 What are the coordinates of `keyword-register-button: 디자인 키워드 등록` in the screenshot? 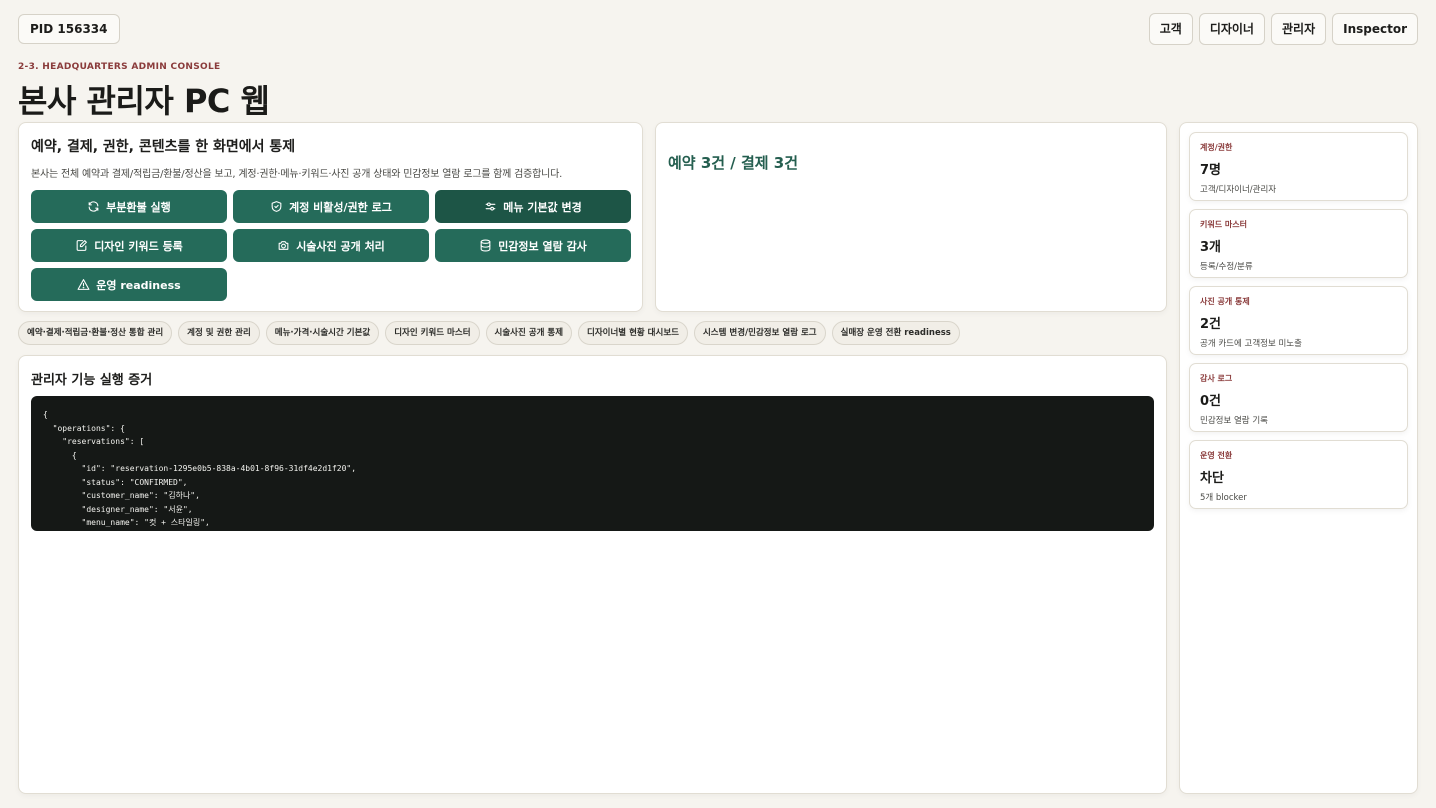 It's located at (129, 245).